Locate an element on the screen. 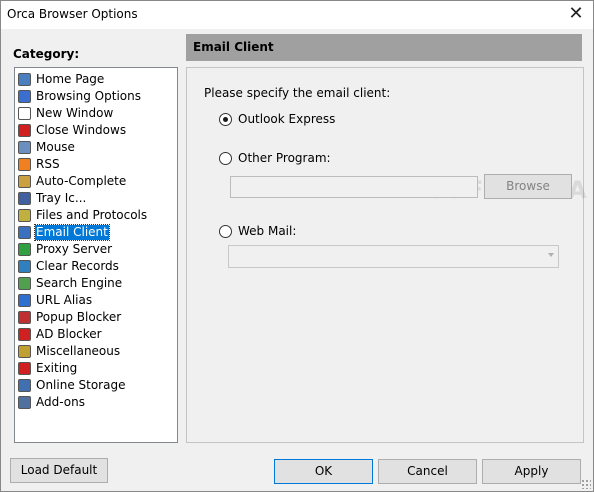  close-windows-icon is located at coordinates (24, 130).